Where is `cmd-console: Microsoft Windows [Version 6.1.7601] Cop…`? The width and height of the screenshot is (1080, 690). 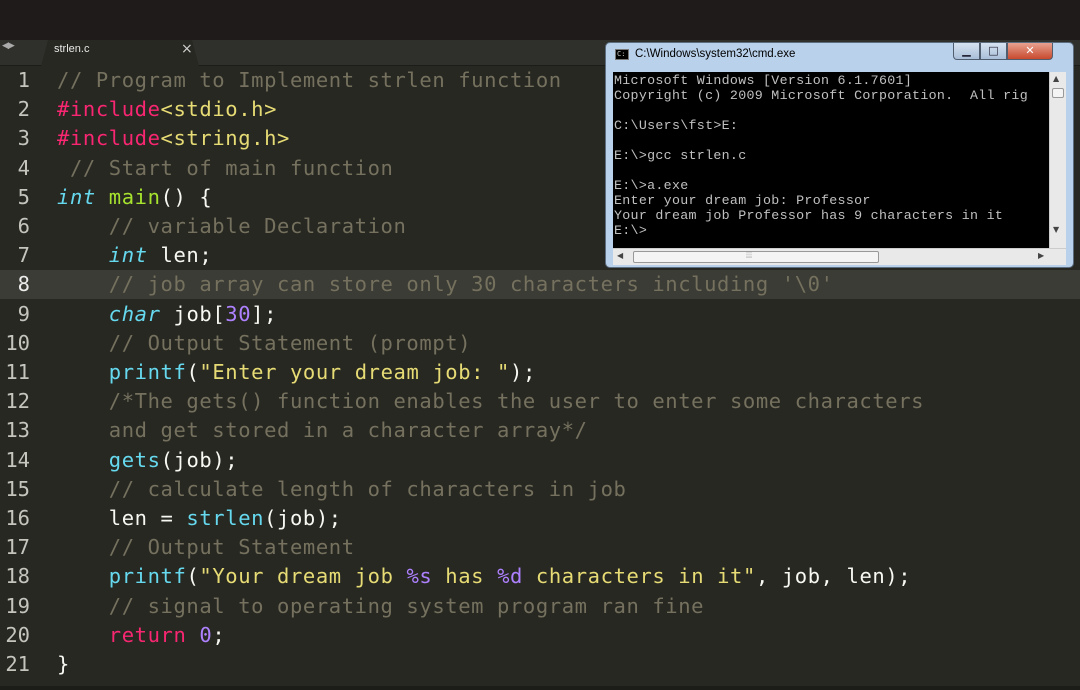 cmd-console: Microsoft Windows [Version 6.1.7601] Cop… is located at coordinates (839, 160).